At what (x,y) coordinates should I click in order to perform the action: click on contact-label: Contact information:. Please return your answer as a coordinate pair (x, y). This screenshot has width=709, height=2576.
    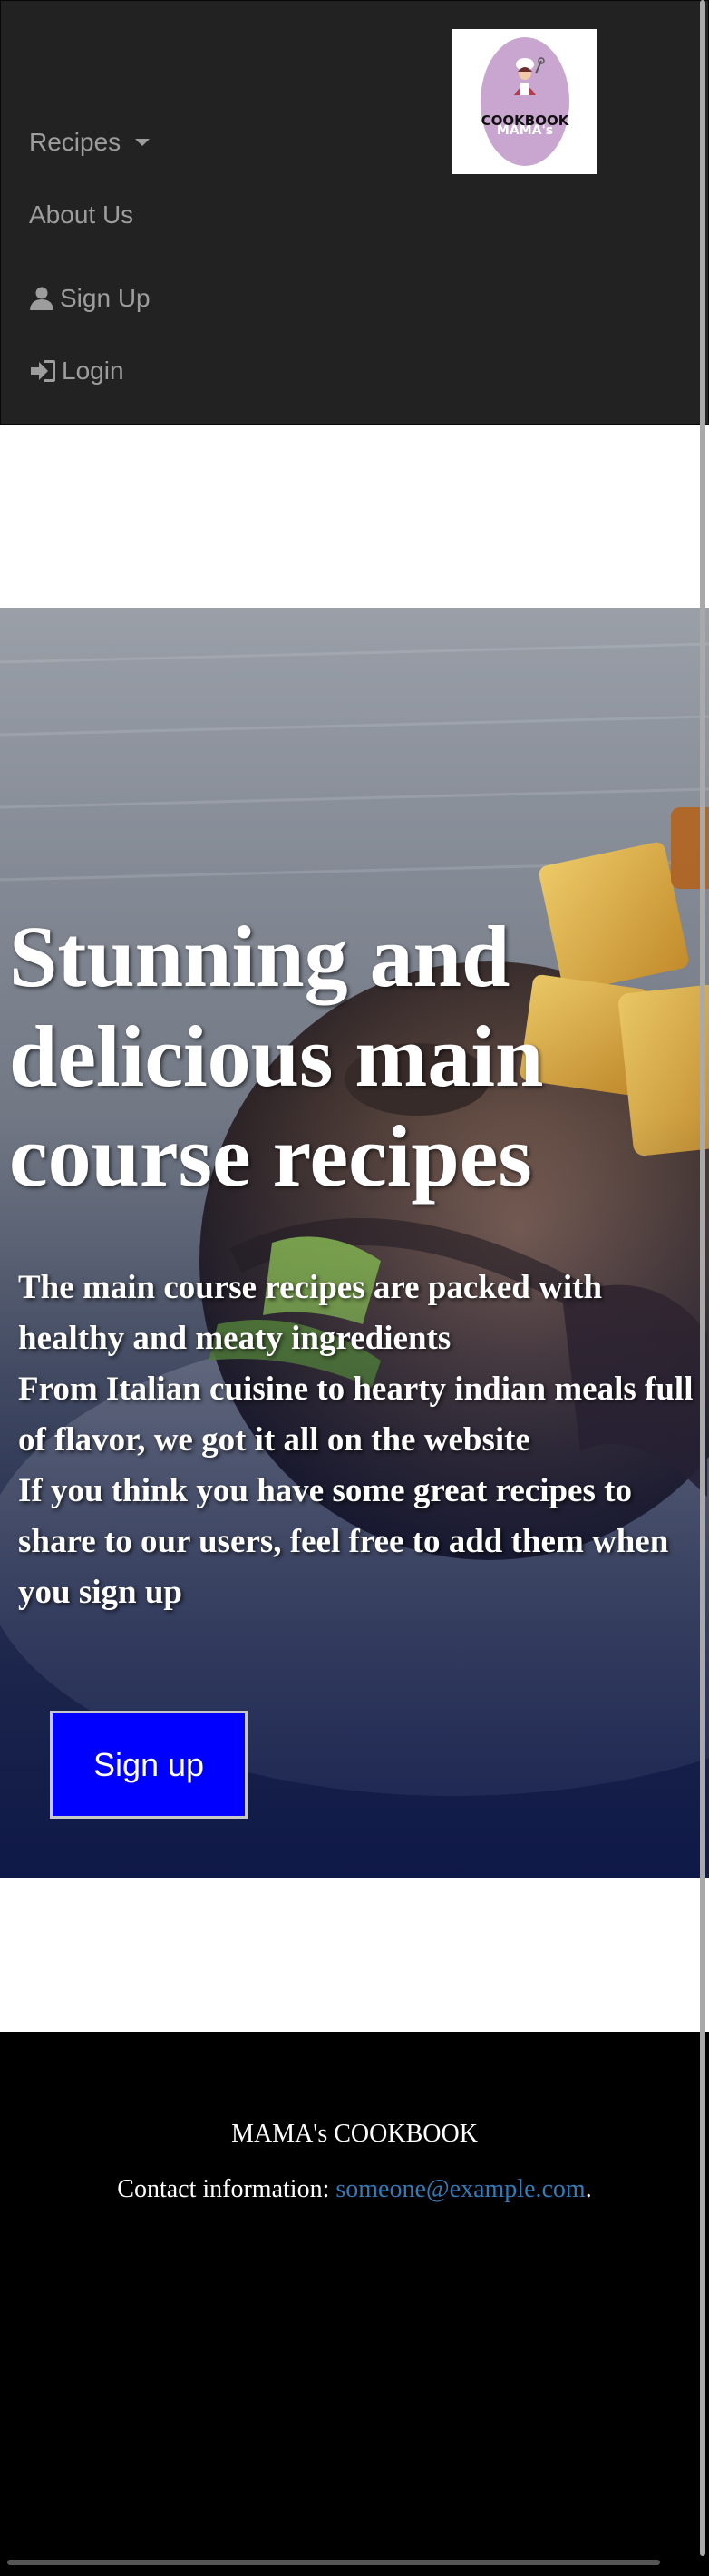
    Looking at the image, I should click on (227, 2189).